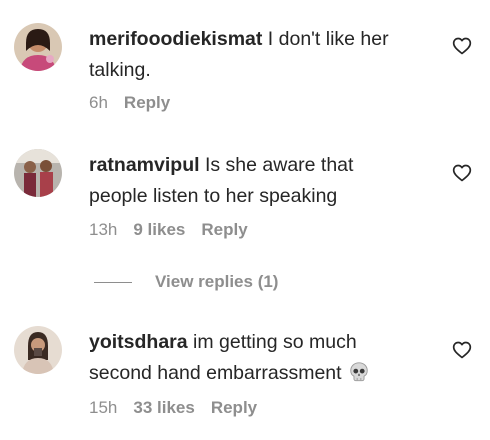 Image resolution: width=490 pixels, height=440 pixels. What do you see at coordinates (276, 165) in the screenshot?
I see `comment-text: Is she aware that` at bounding box center [276, 165].